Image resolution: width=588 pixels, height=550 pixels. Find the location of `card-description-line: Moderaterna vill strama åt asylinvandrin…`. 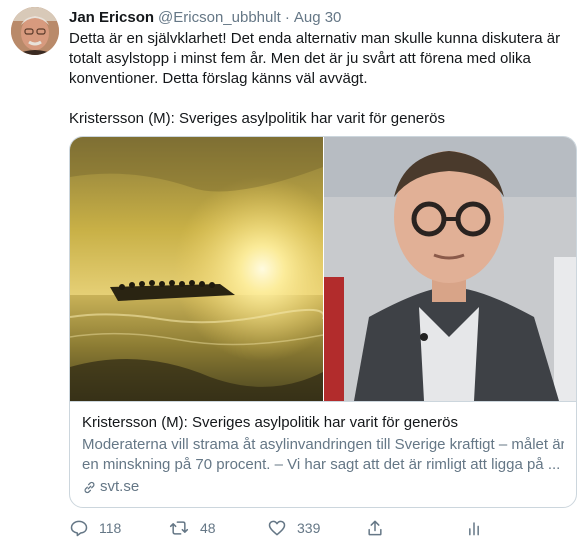

card-description-line: Moderaterna vill strama åt asylinvandrin… is located at coordinates (323, 444).